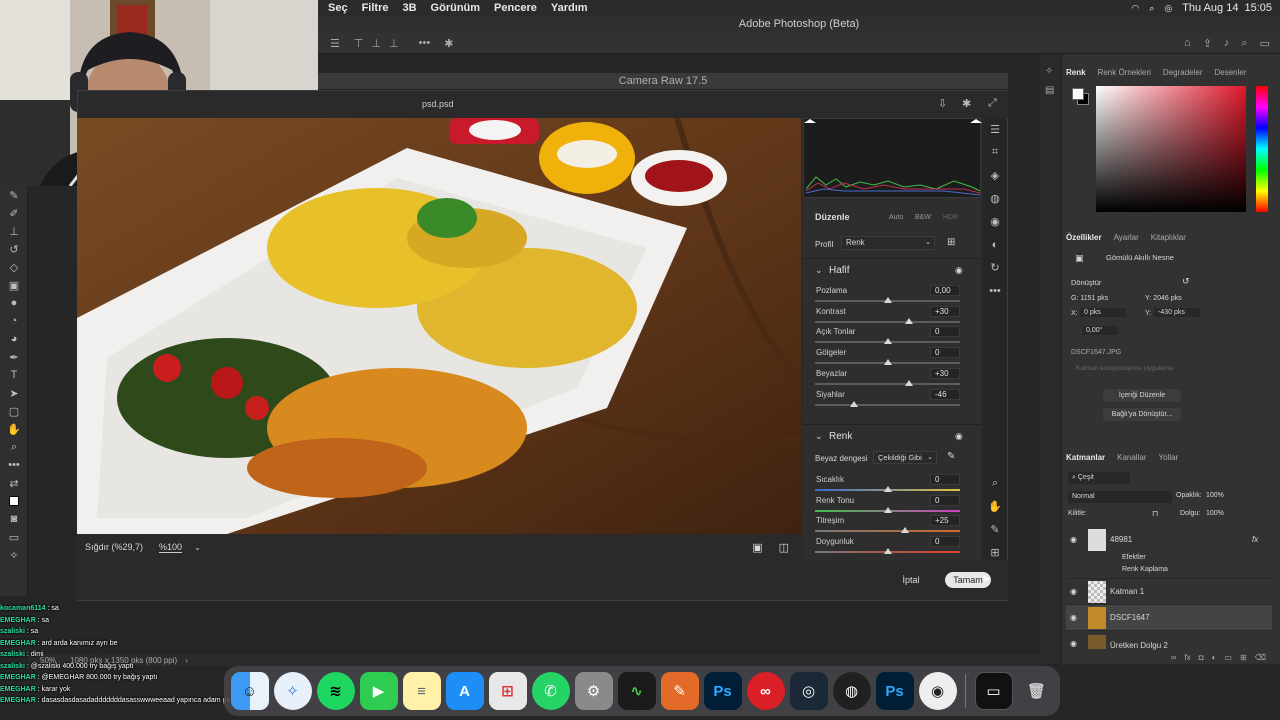  Describe the element at coordinates (1188, 657) in the screenshot. I see `fx-icon: fx` at that location.